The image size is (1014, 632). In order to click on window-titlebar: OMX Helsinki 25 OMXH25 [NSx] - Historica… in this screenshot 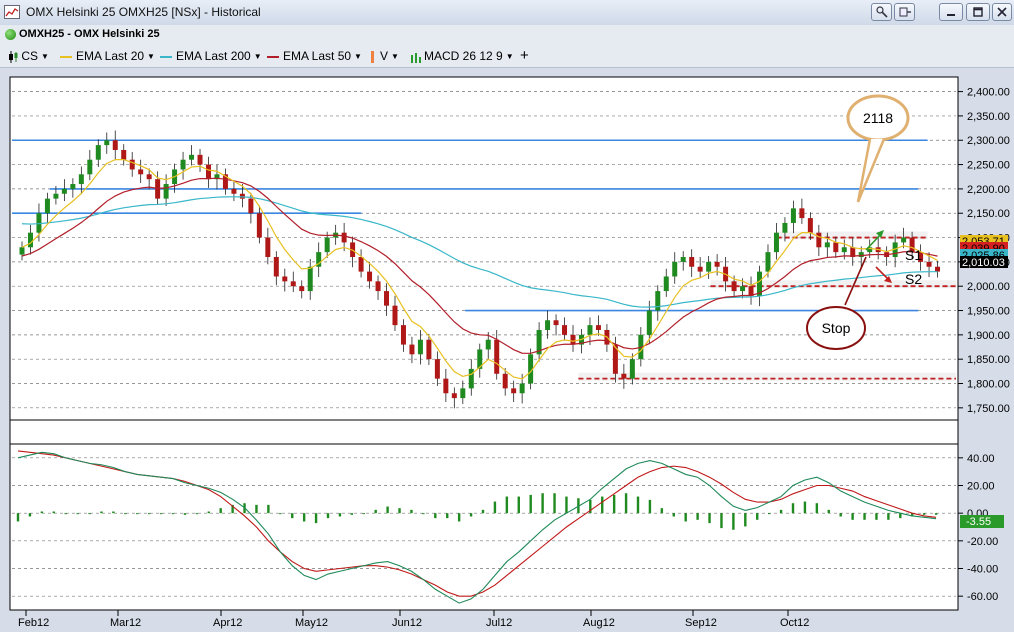, I will do `click(507, 13)`.